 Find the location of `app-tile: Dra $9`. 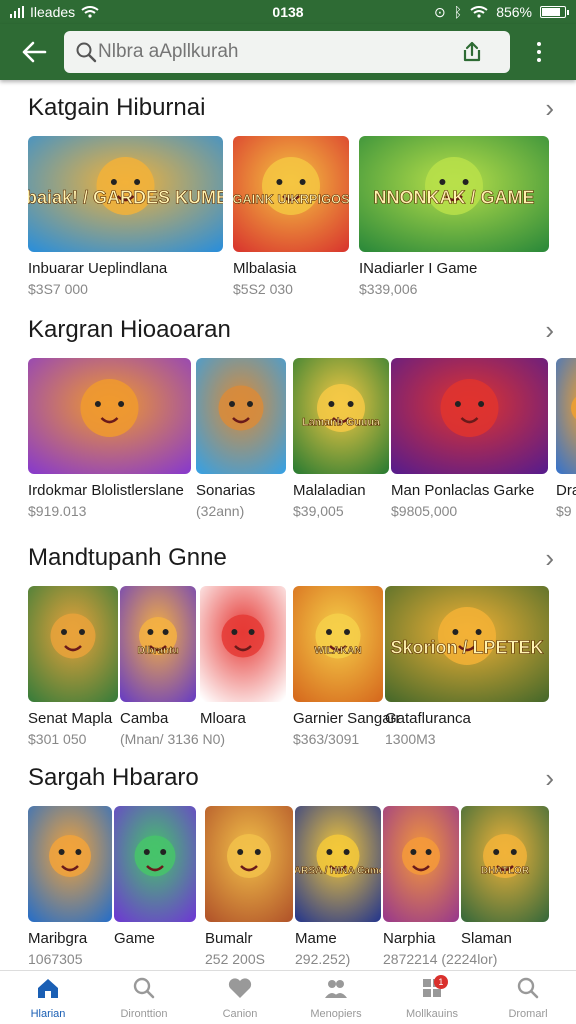

app-tile: Dra $9 is located at coordinates (566, 438).